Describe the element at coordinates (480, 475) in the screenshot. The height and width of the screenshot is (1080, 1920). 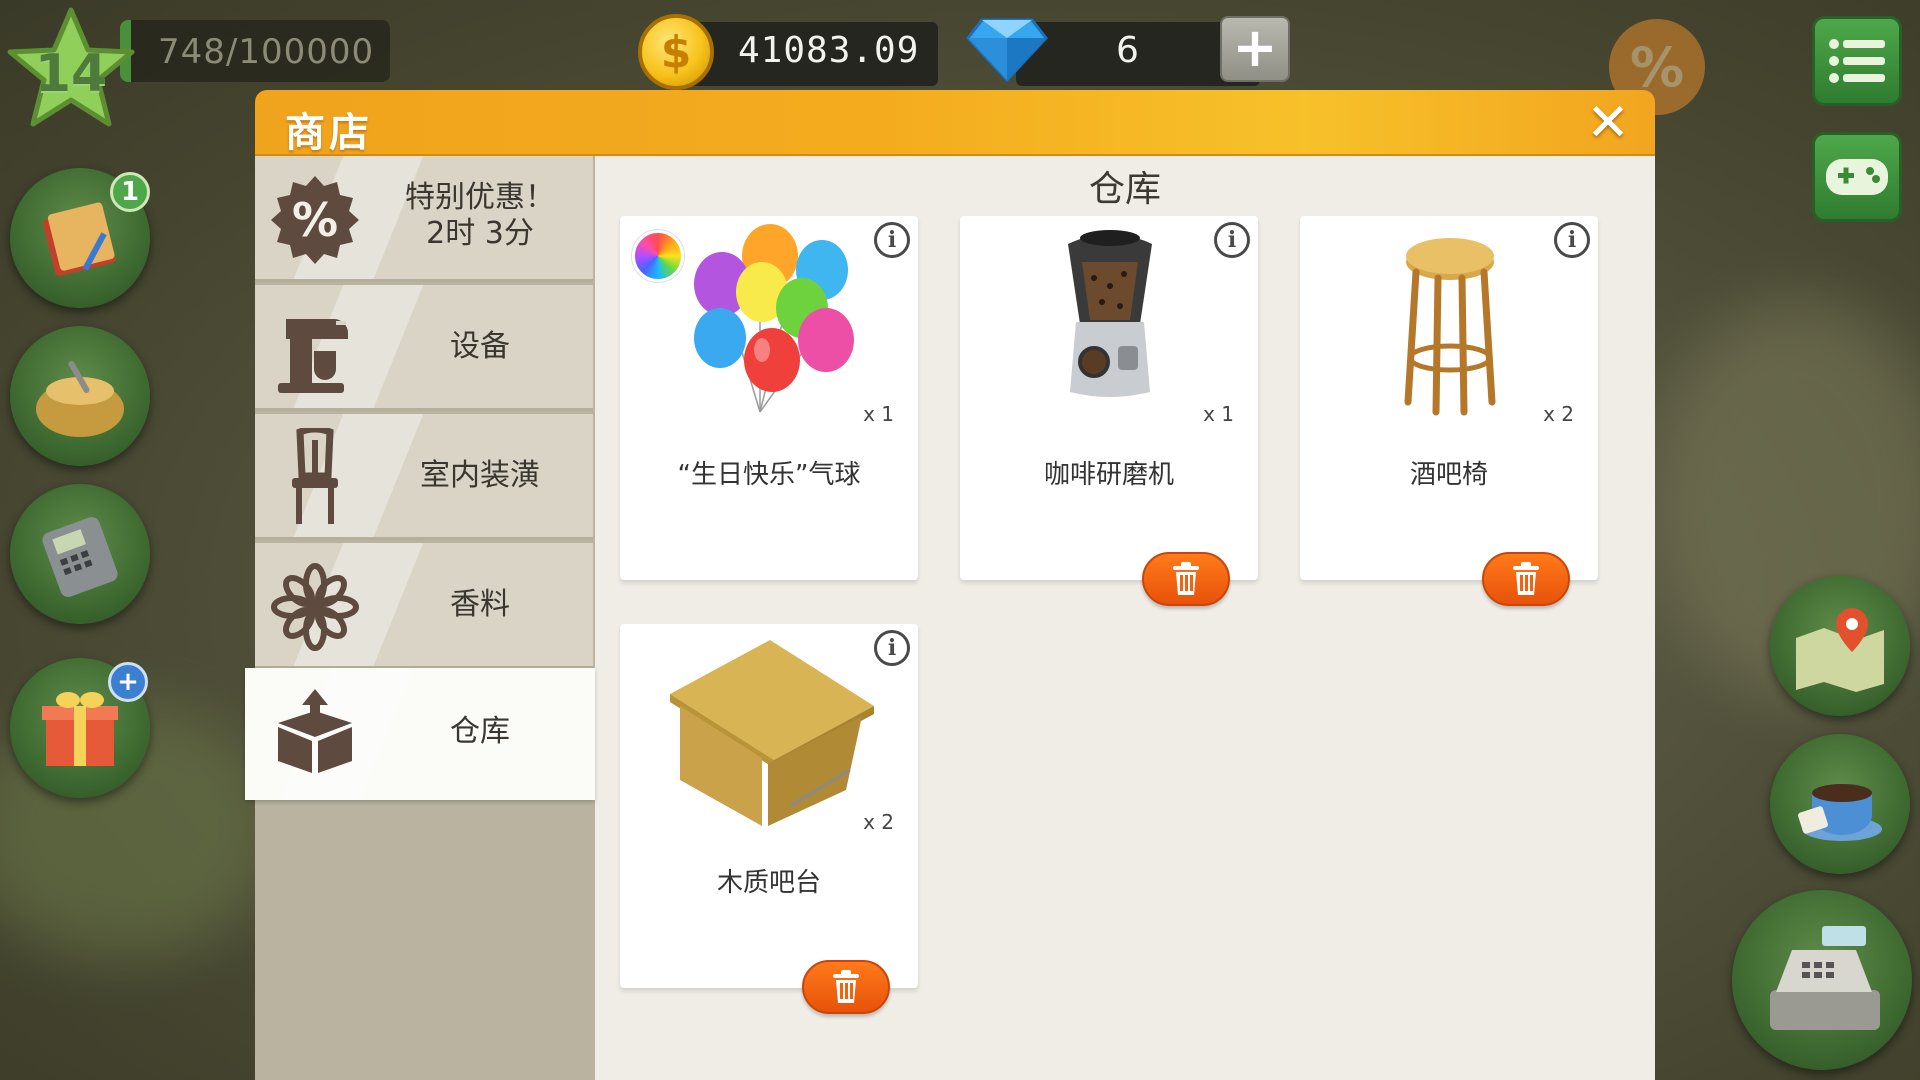
I see `tab-label: 室内装潢` at that location.